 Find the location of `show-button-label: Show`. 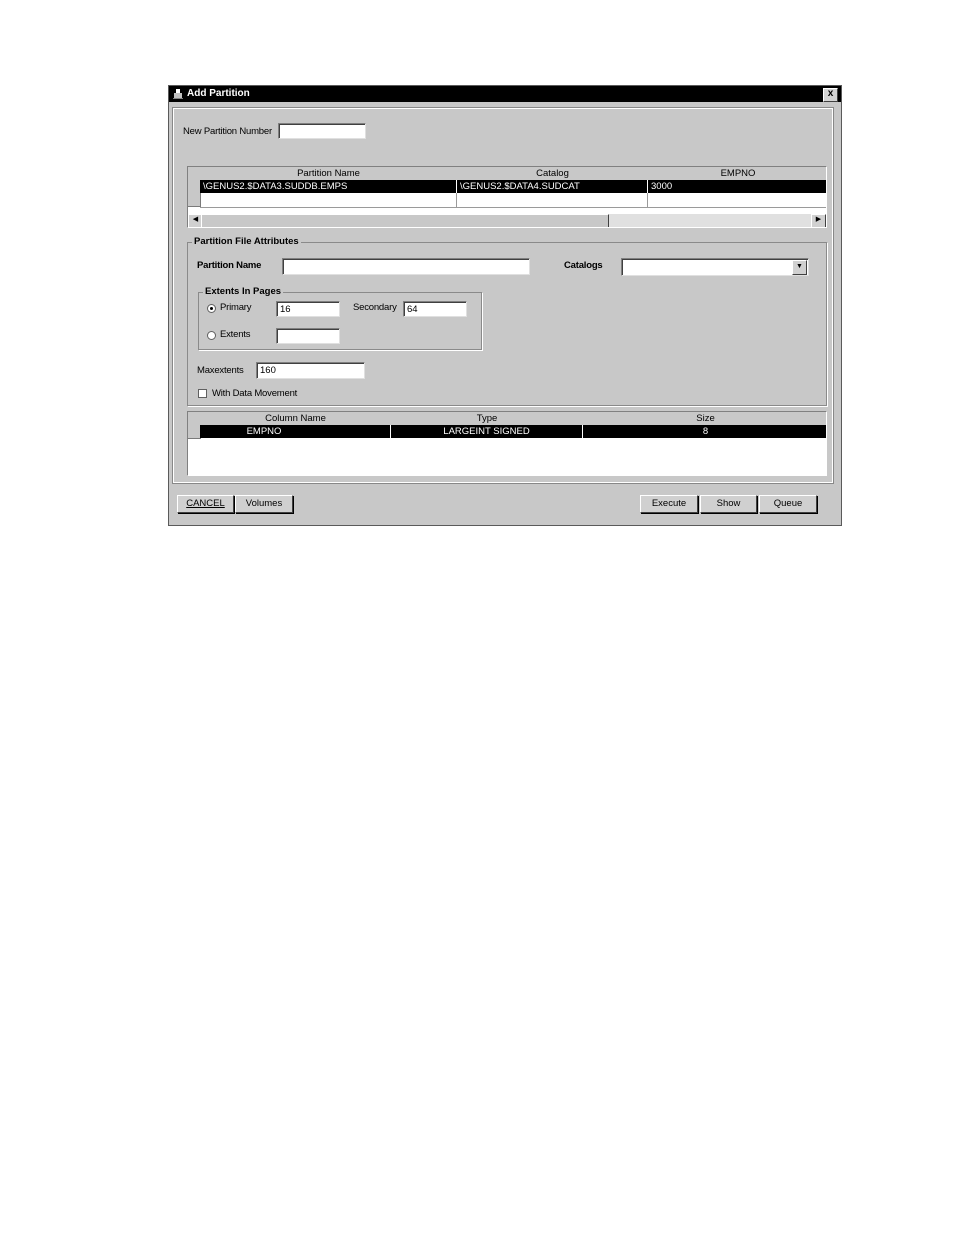

show-button-label: Show is located at coordinates (728, 503).